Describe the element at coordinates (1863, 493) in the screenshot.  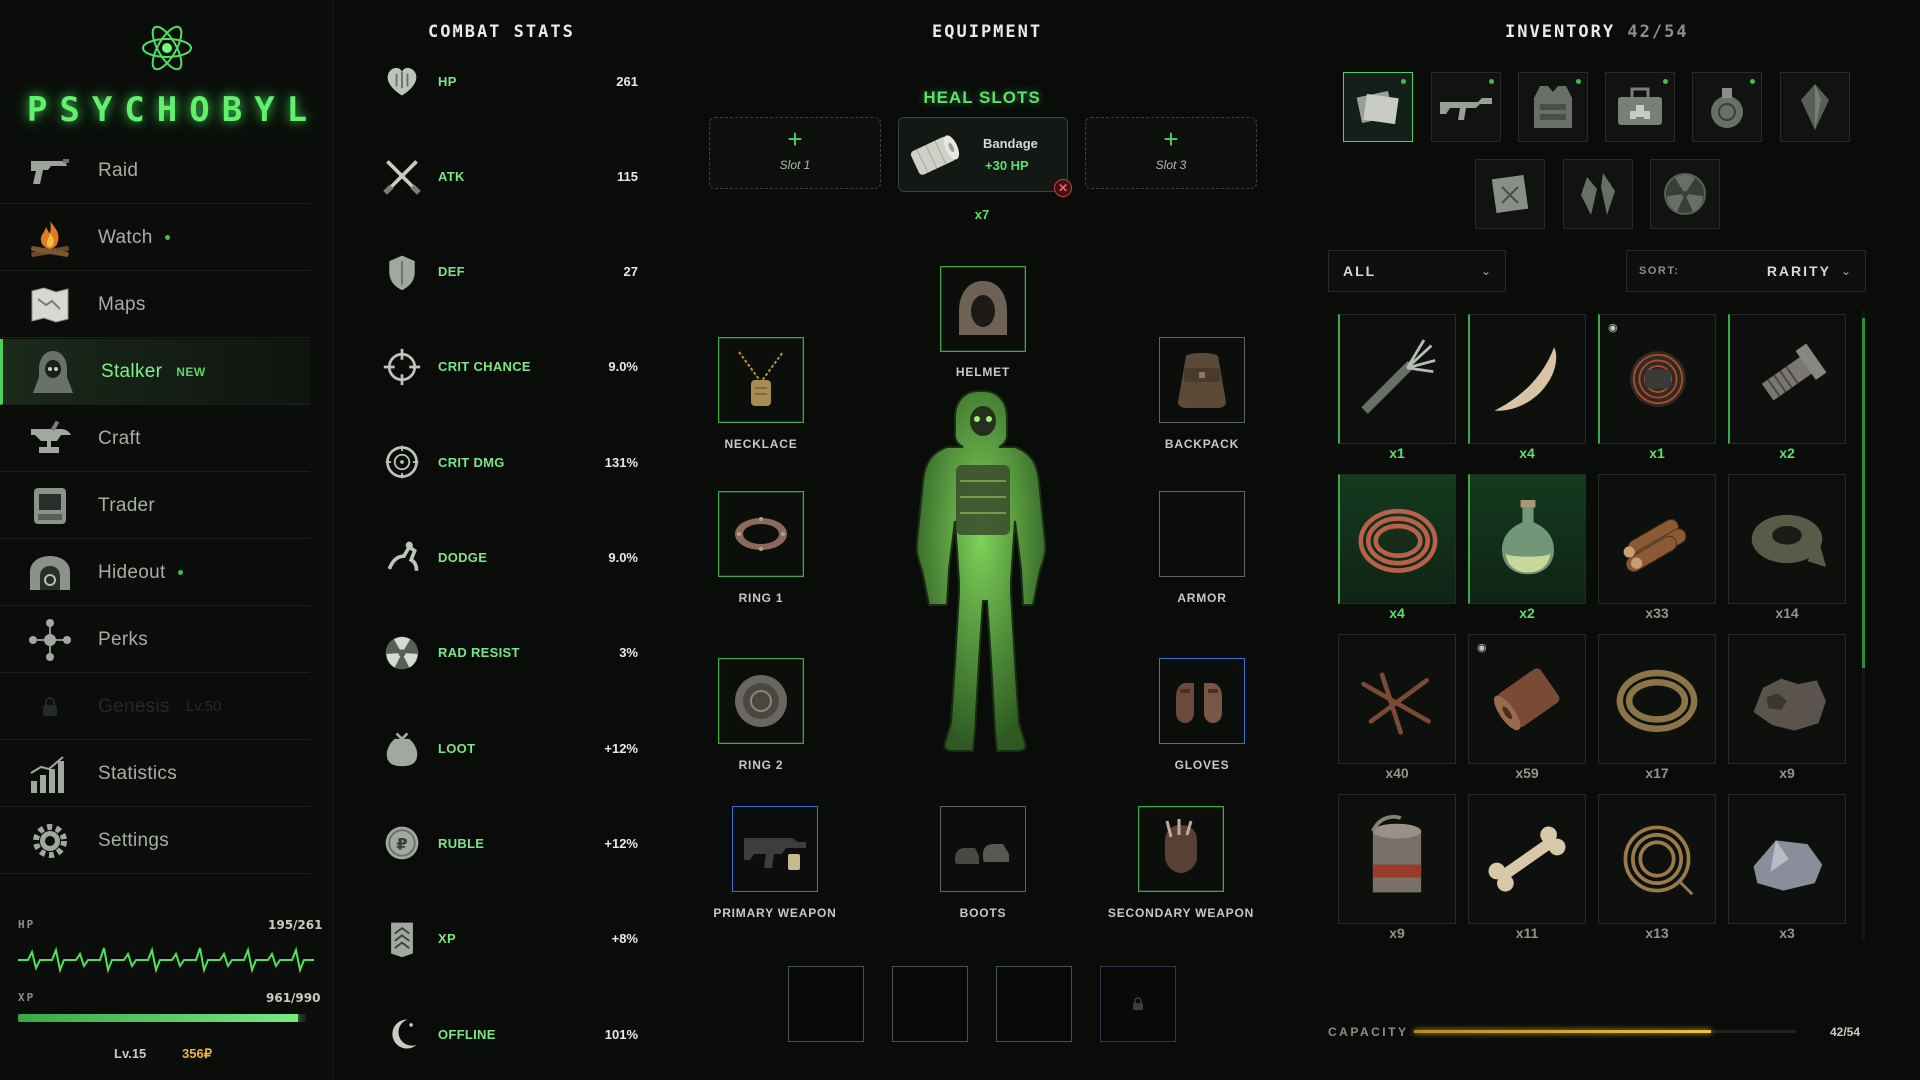
I see `inventory-scroll-thumb` at that location.